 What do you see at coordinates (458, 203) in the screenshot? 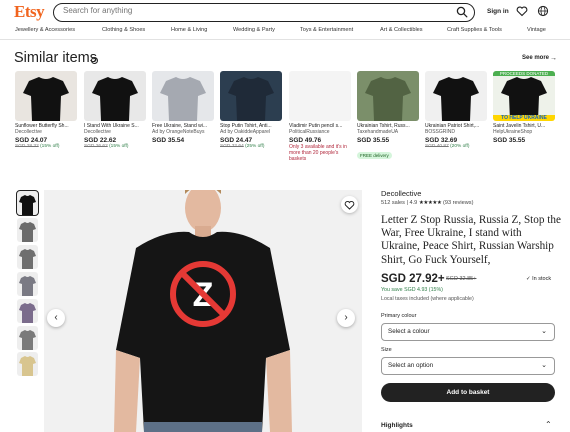
I see `review-count: (93 reviews)` at bounding box center [458, 203].